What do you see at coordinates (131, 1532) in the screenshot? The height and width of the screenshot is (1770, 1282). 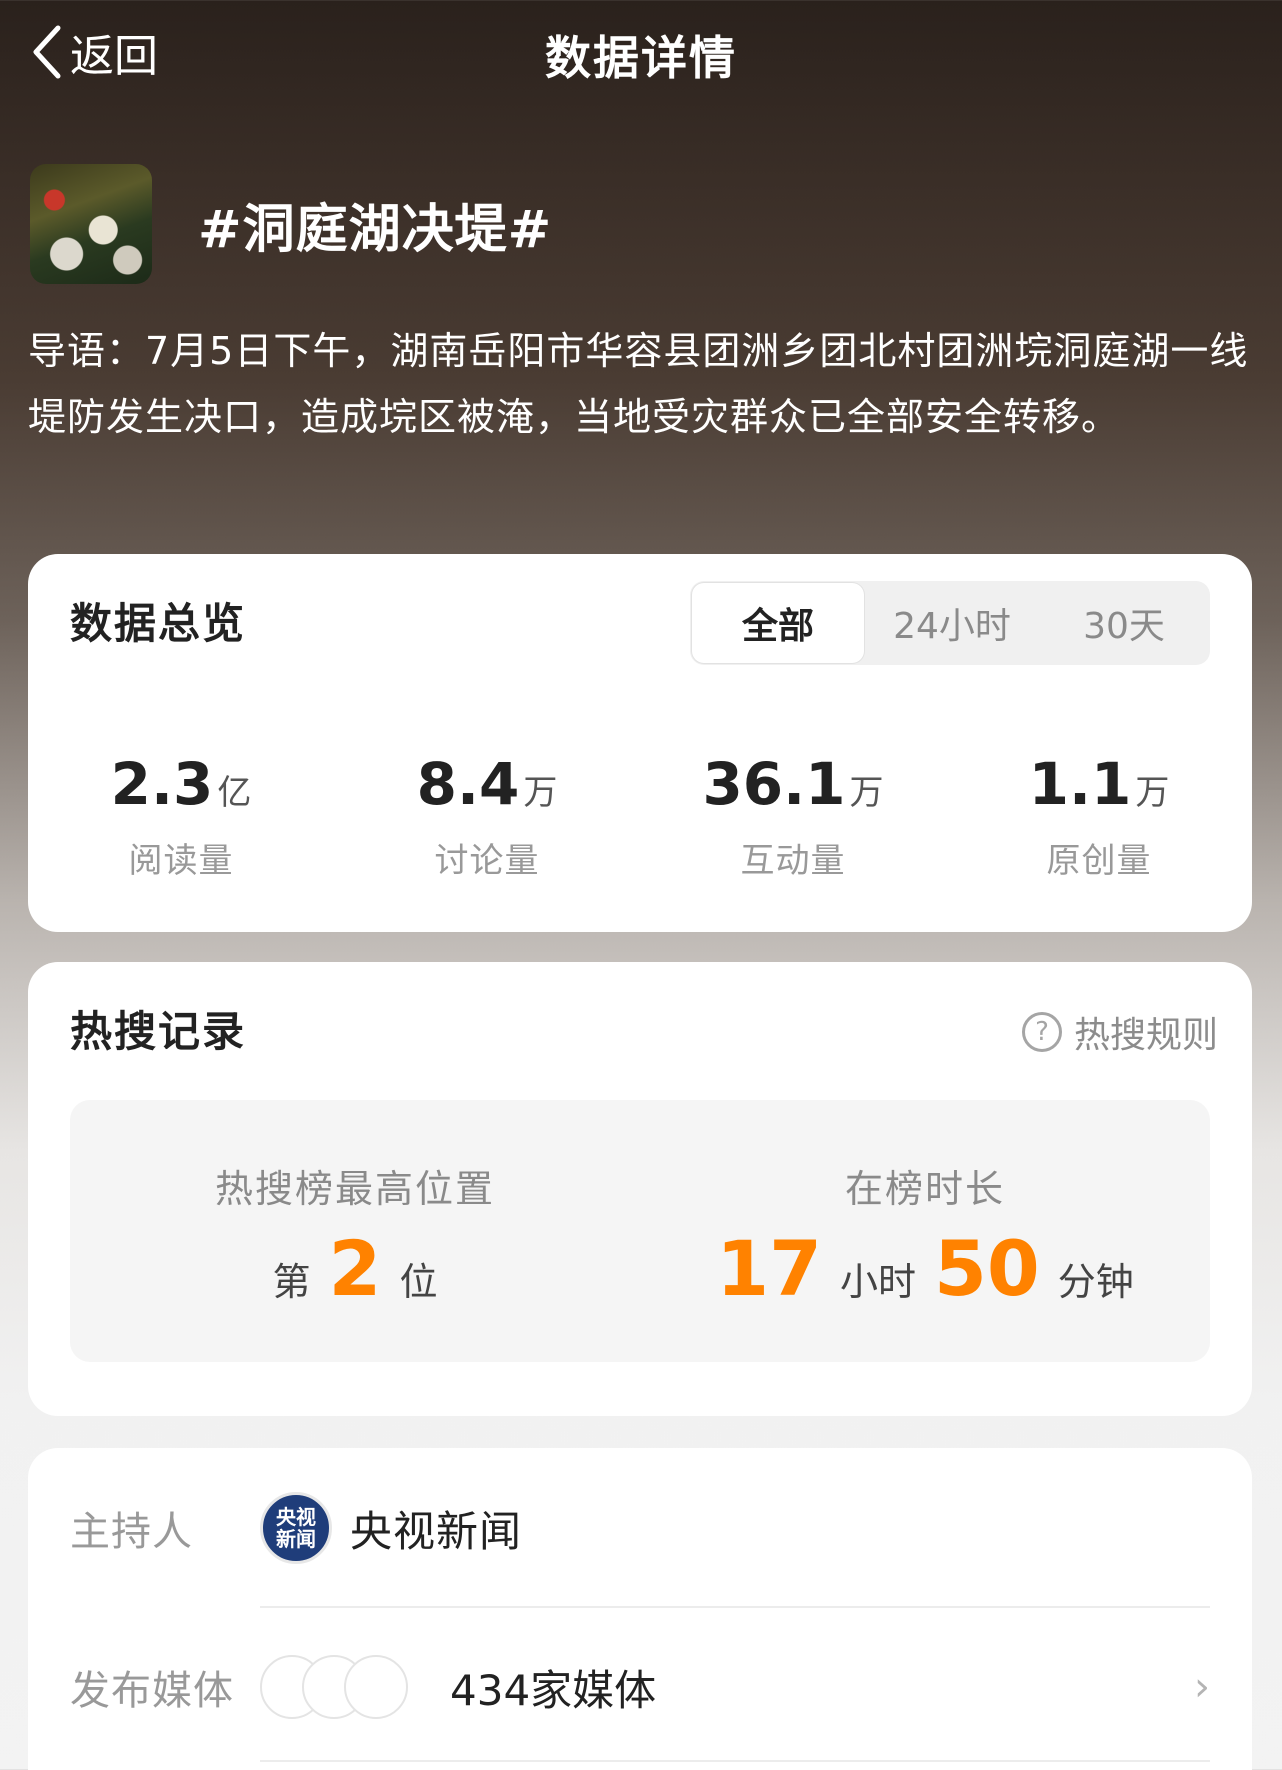 I see `host-label: 主持人` at bounding box center [131, 1532].